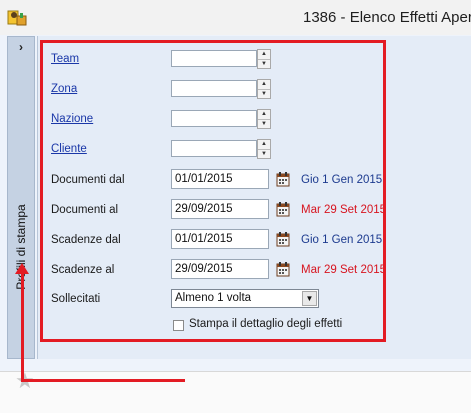 Image resolution: width=471 pixels, height=413 pixels. Describe the element at coordinates (387, 17) in the screenshot. I see `window-title: 1386 - Elenco Effetti Aper` at that location.